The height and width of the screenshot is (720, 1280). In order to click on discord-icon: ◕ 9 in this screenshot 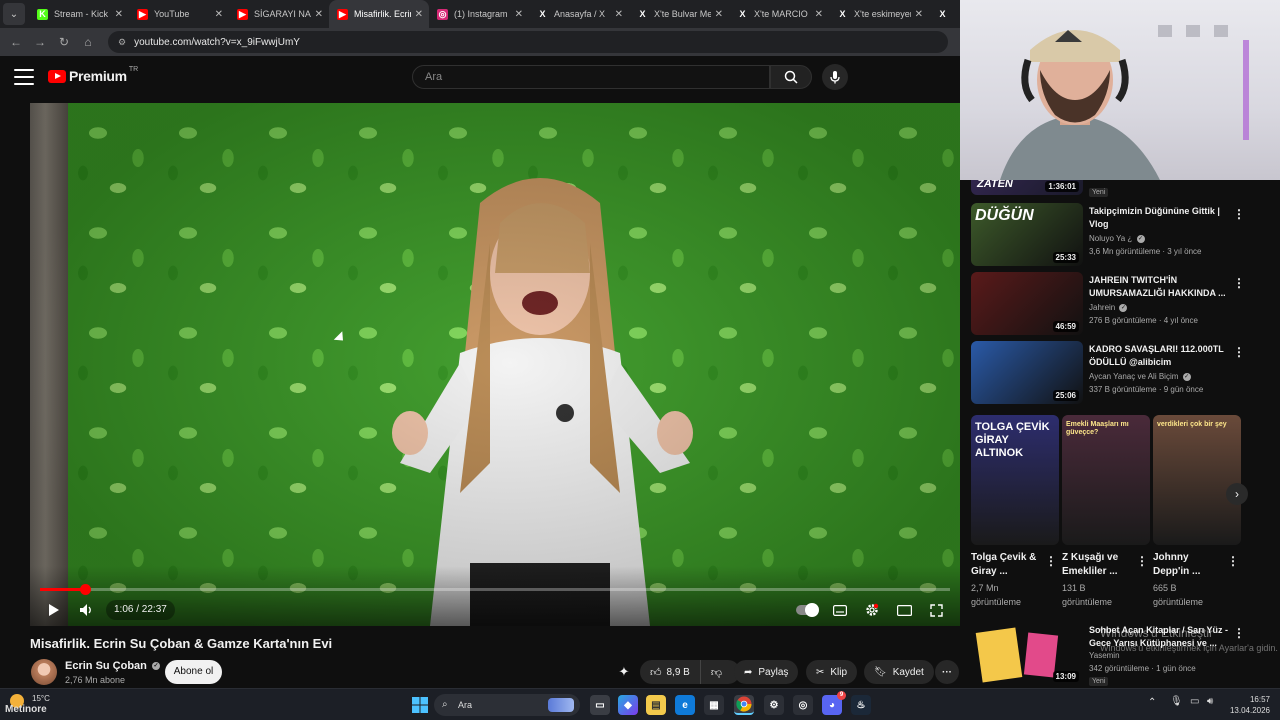, I will do `click(834, 703)`.